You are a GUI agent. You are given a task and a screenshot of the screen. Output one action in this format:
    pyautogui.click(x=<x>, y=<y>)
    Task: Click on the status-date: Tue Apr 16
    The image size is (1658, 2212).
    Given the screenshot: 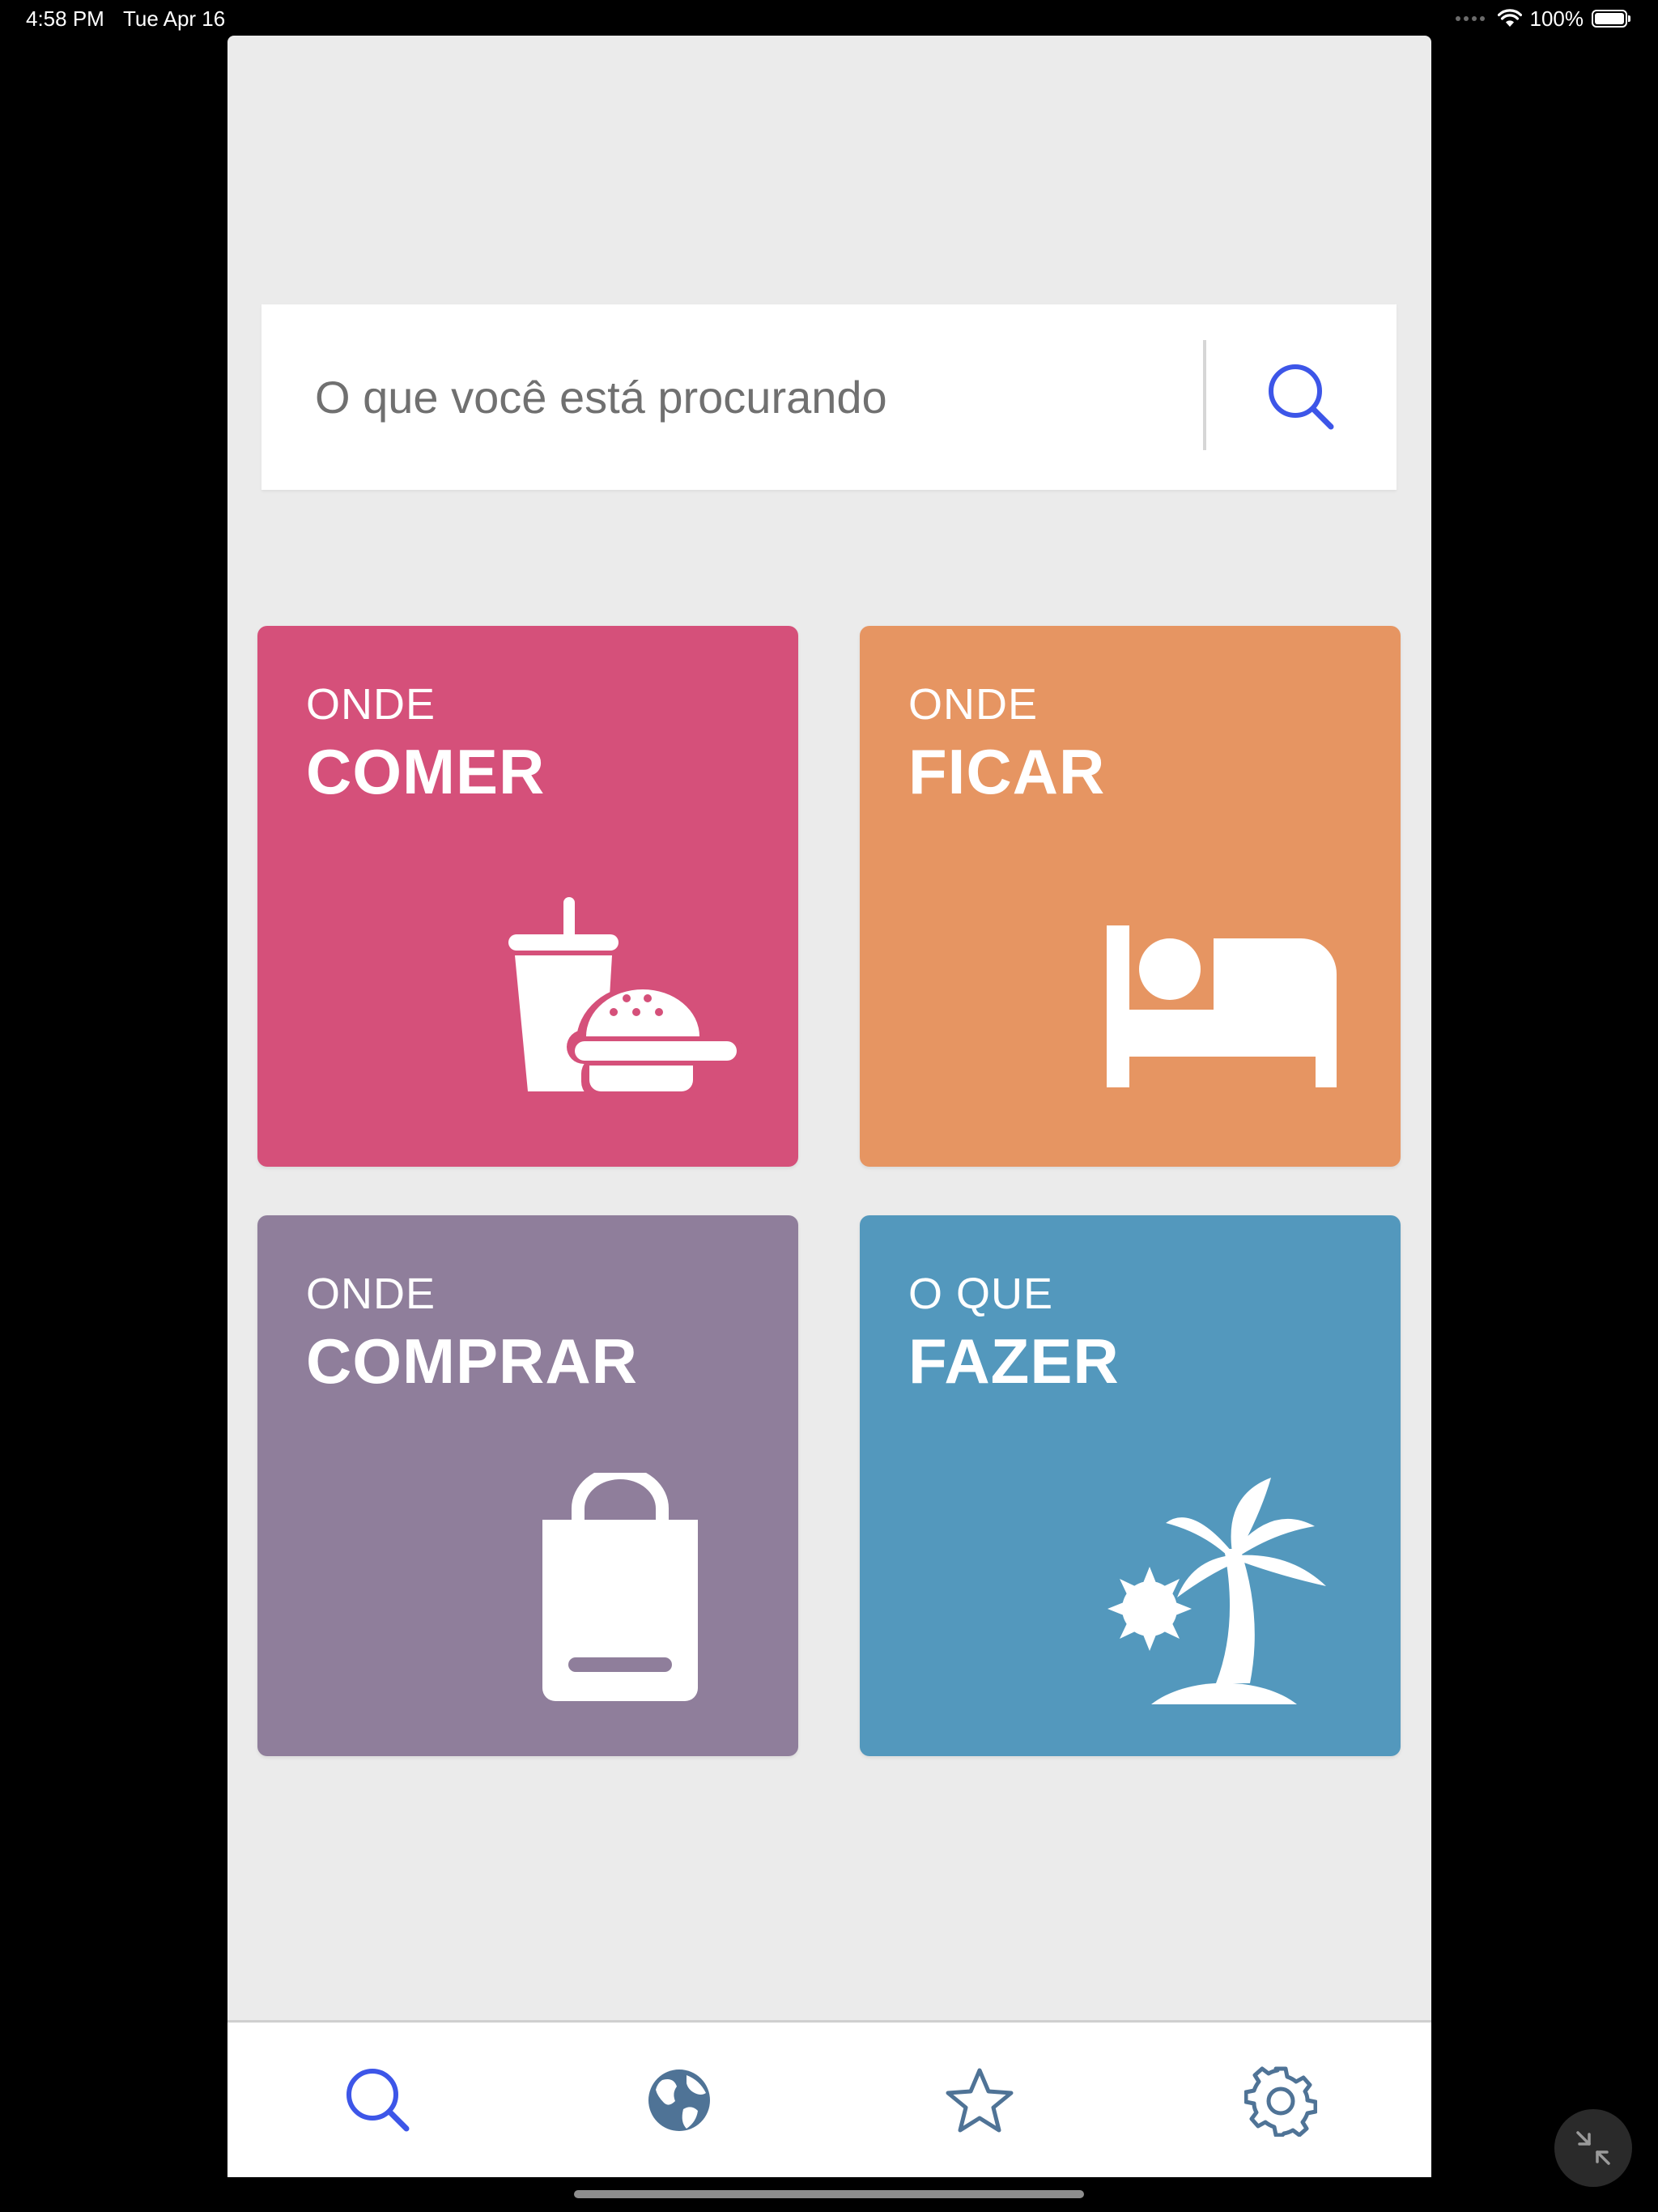 What is the action you would take?
    pyautogui.click(x=174, y=19)
    